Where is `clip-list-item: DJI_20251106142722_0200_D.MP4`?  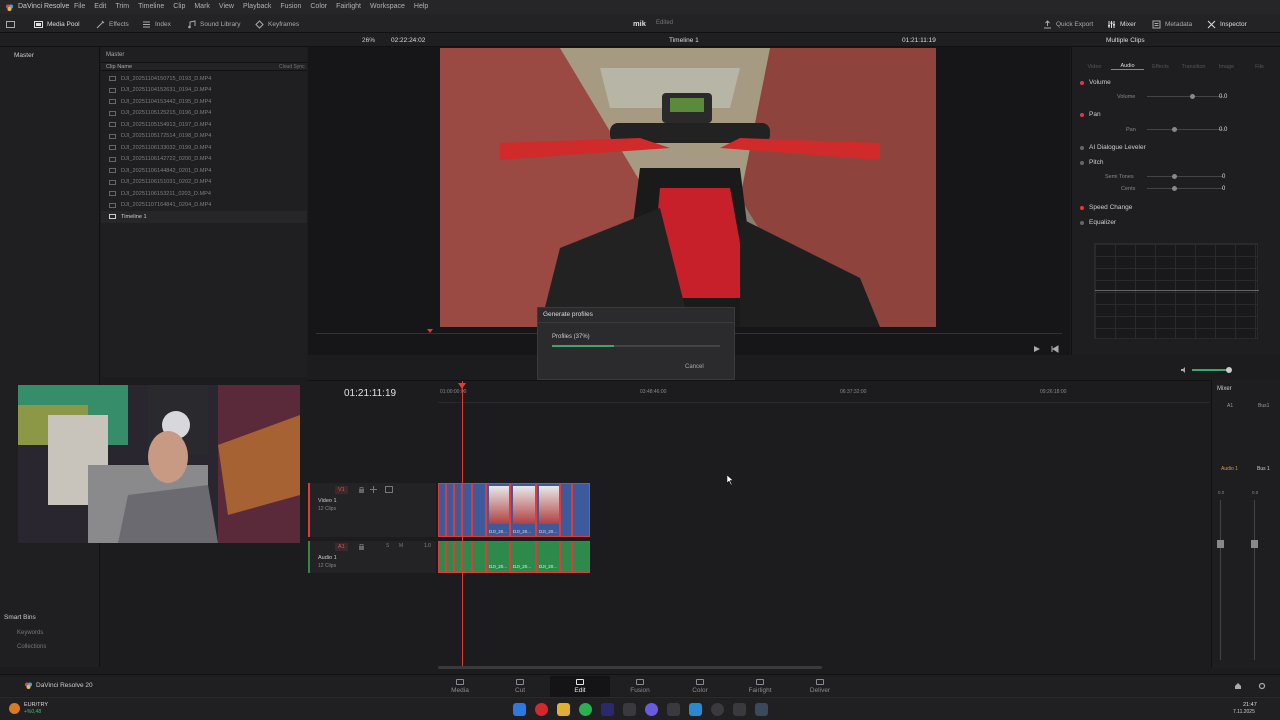 clip-list-item: DJI_20251106142722_0200_D.MP4 is located at coordinates (204, 160).